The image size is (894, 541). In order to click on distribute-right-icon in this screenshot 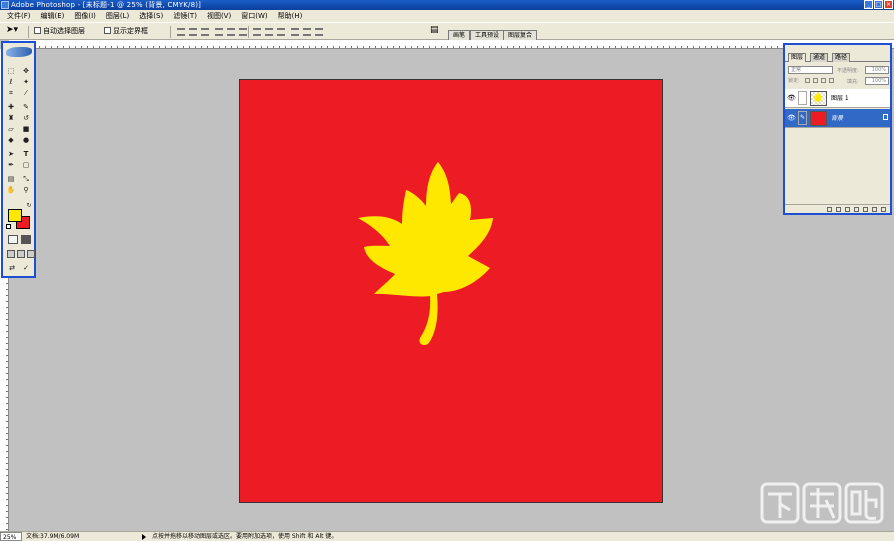, I will do `click(319, 32)`.